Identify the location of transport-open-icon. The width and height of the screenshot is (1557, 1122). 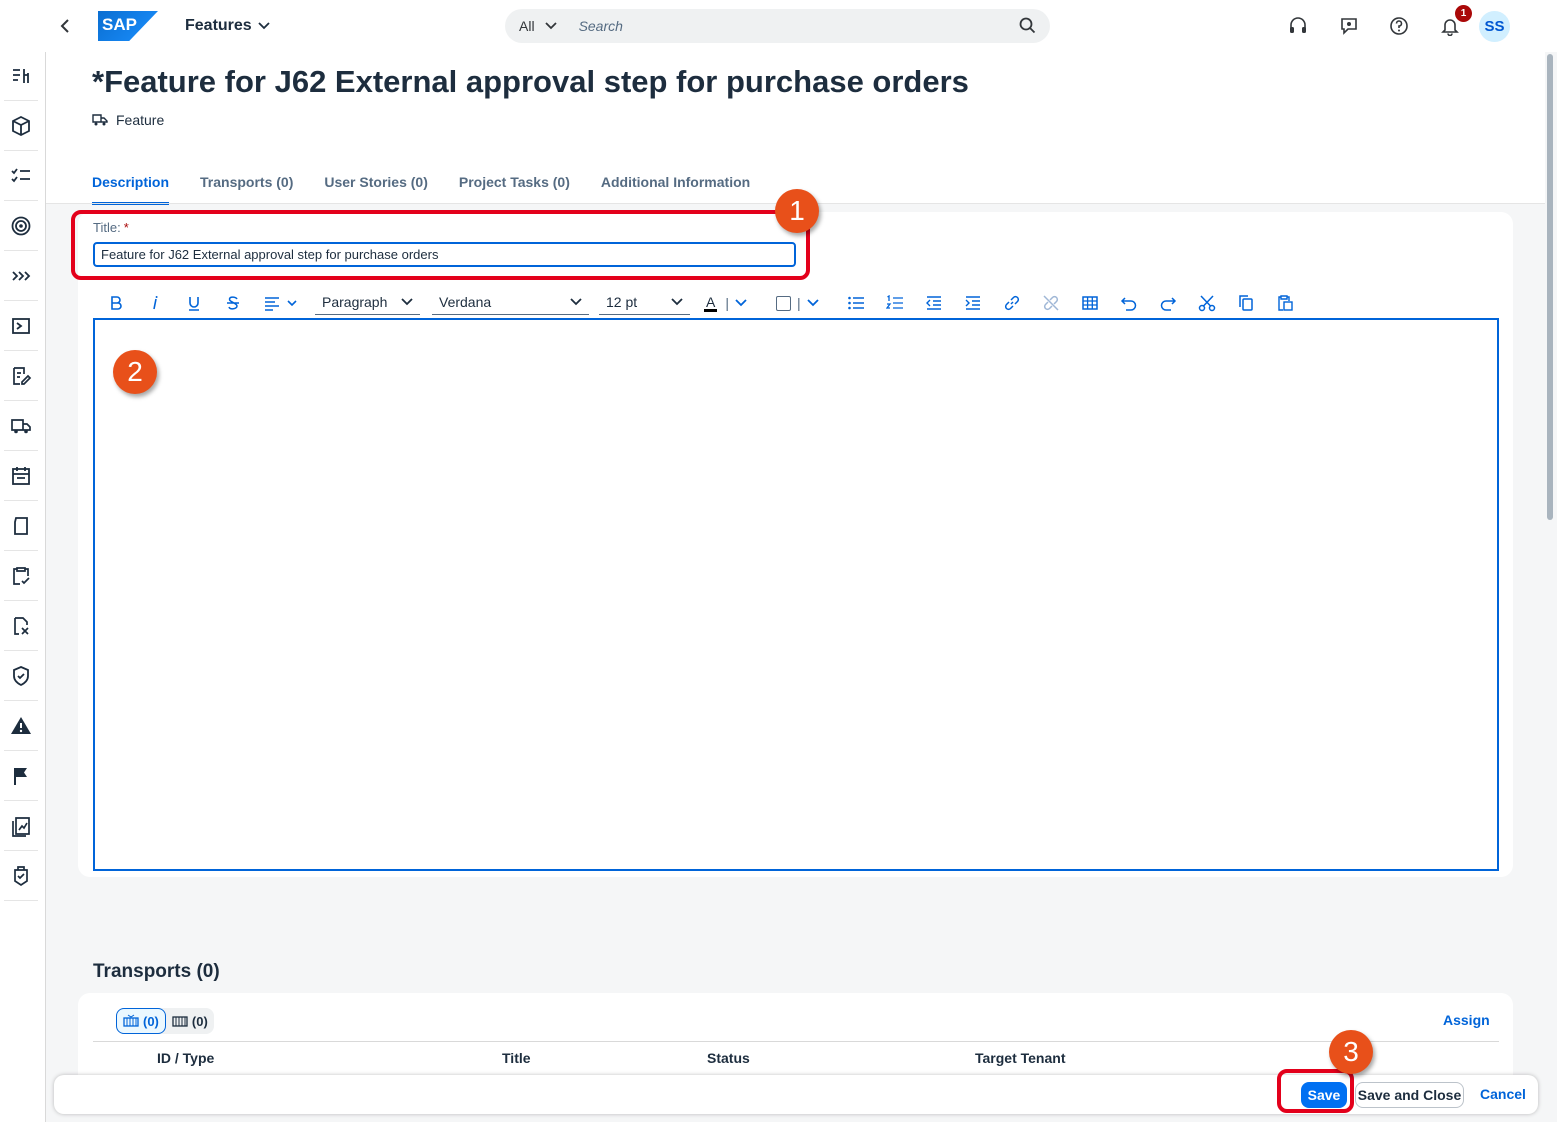
(131, 1020).